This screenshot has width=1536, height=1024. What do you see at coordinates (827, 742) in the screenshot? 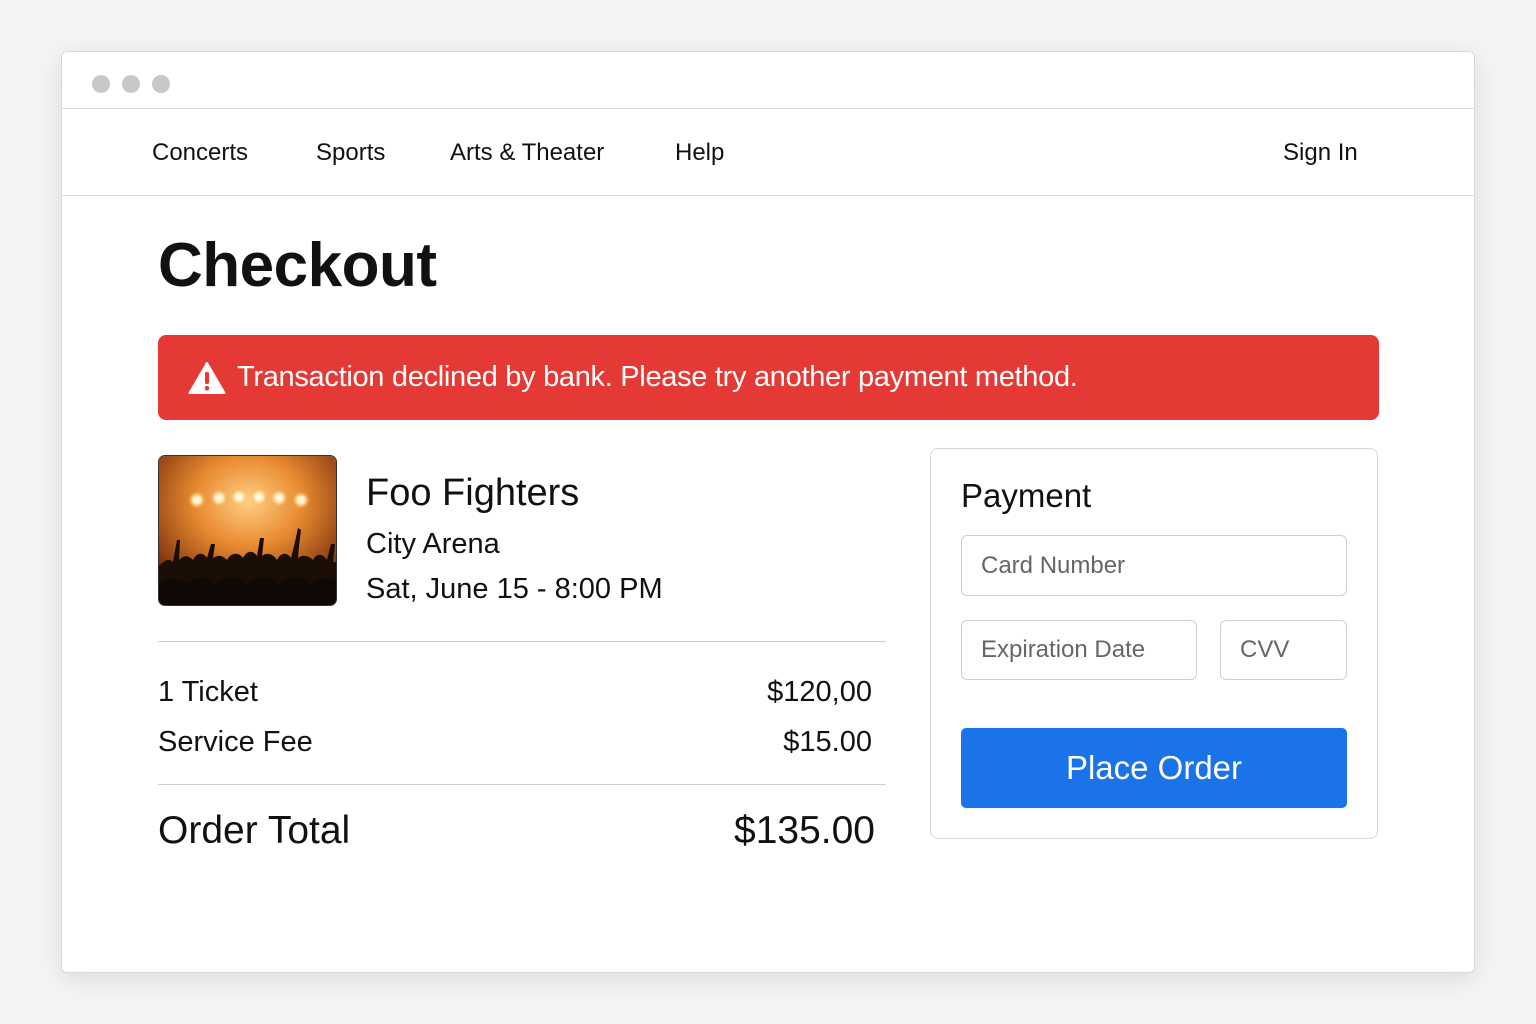
I see `service-fee-value: $15.00` at bounding box center [827, 742].